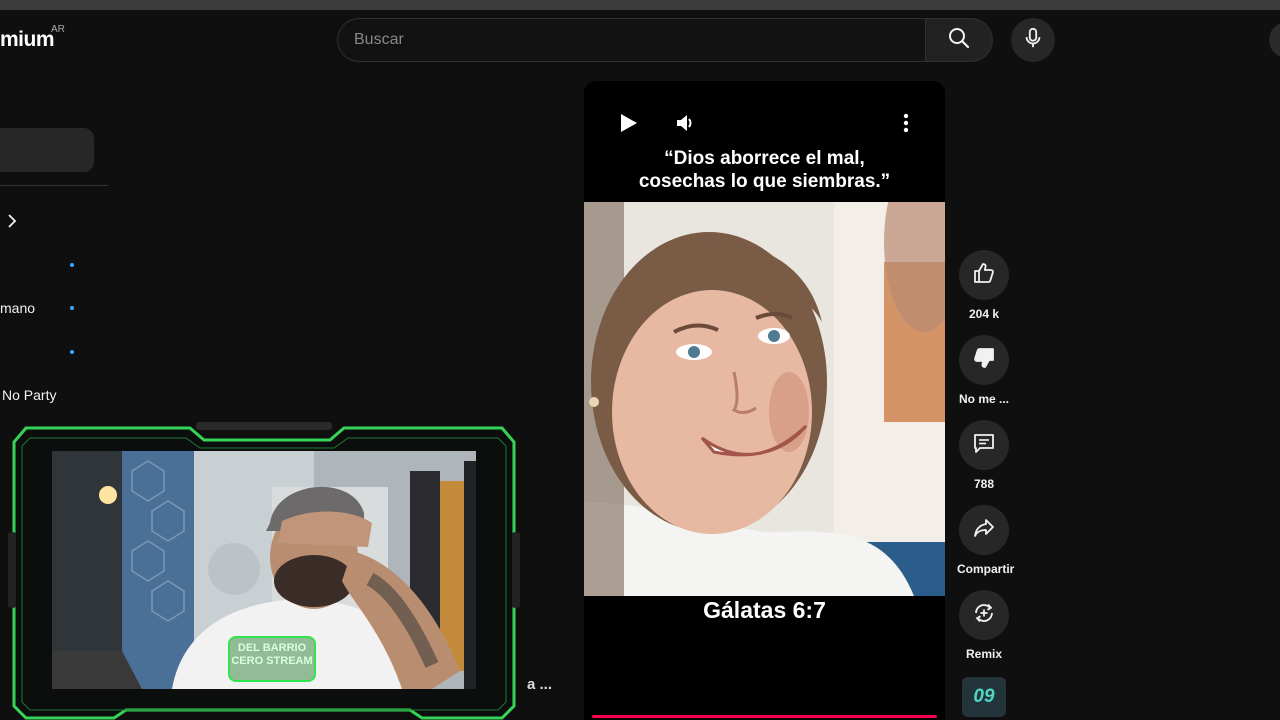 The width and height of the screenshot is (1280, 720). I want to click on voice-search-button, so click(1033, 40).